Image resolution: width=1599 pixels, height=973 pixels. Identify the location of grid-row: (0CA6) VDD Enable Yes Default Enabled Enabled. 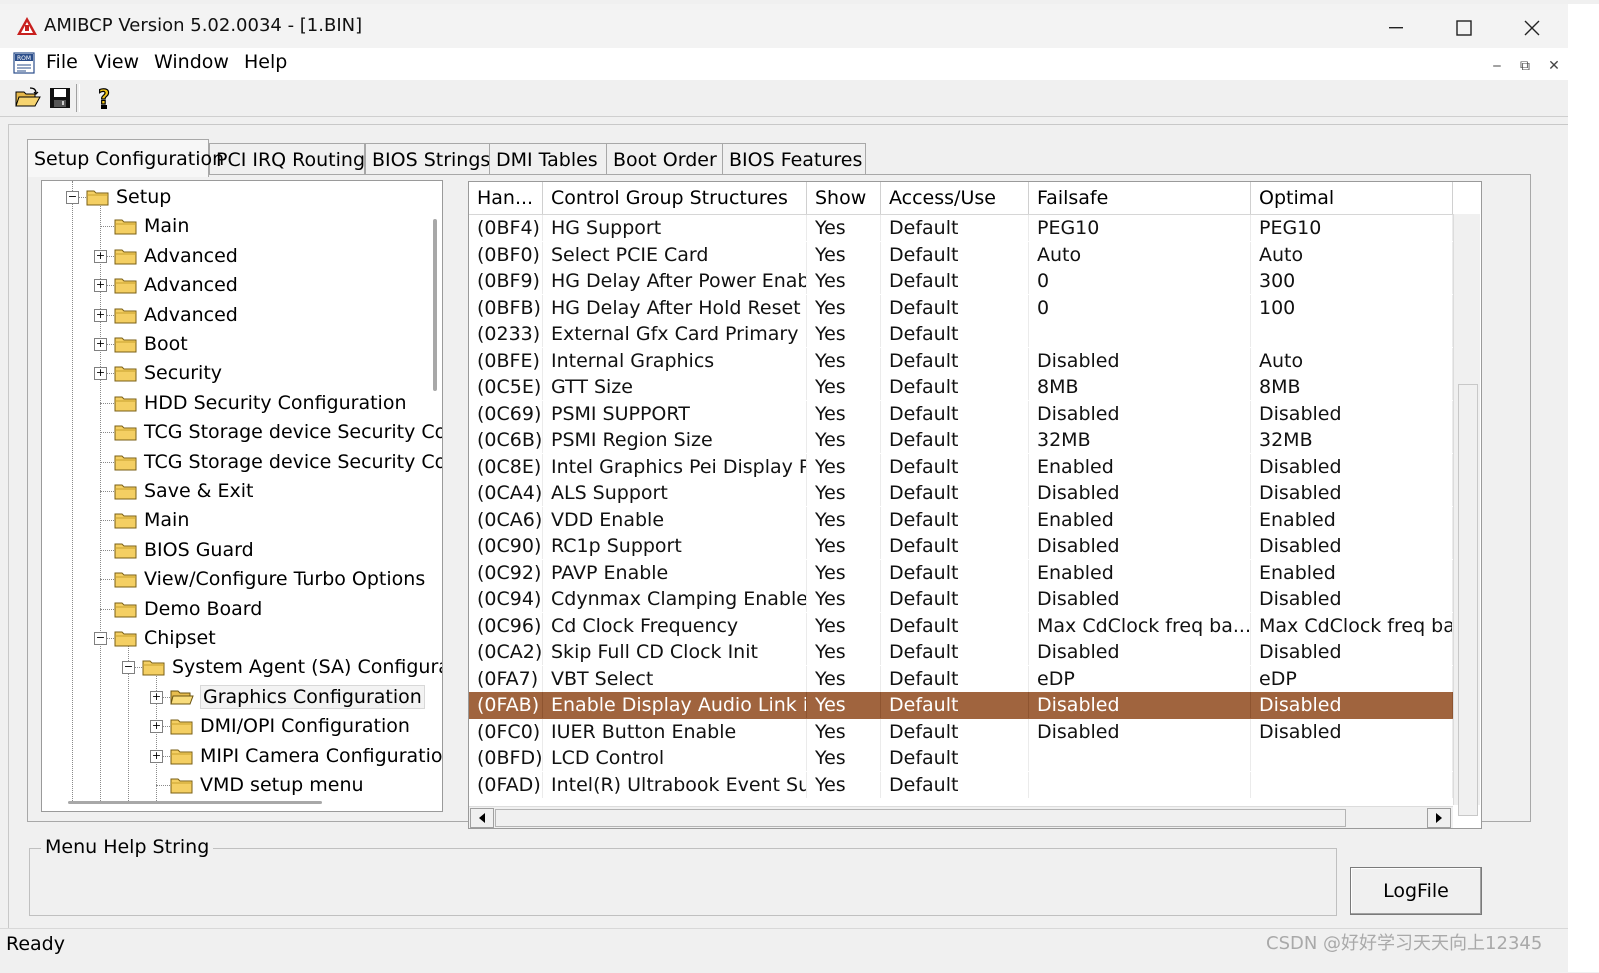
(961, 520).